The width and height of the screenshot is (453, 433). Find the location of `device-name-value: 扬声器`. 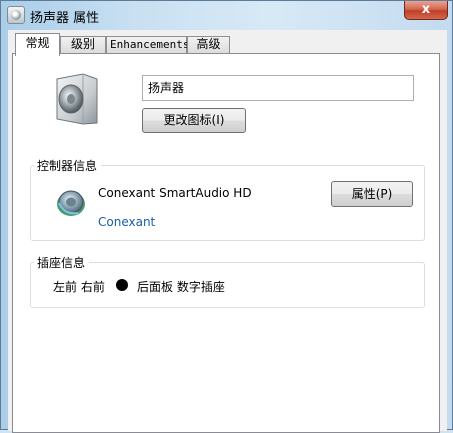

device-name-value: 扬声器 is located at coordinates (166, 88).